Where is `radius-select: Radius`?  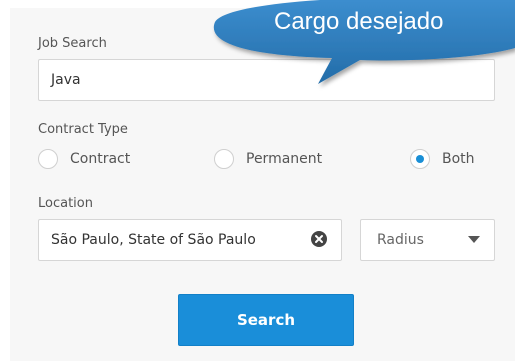
radius-select: Radius is located at coordinates (427, 240).